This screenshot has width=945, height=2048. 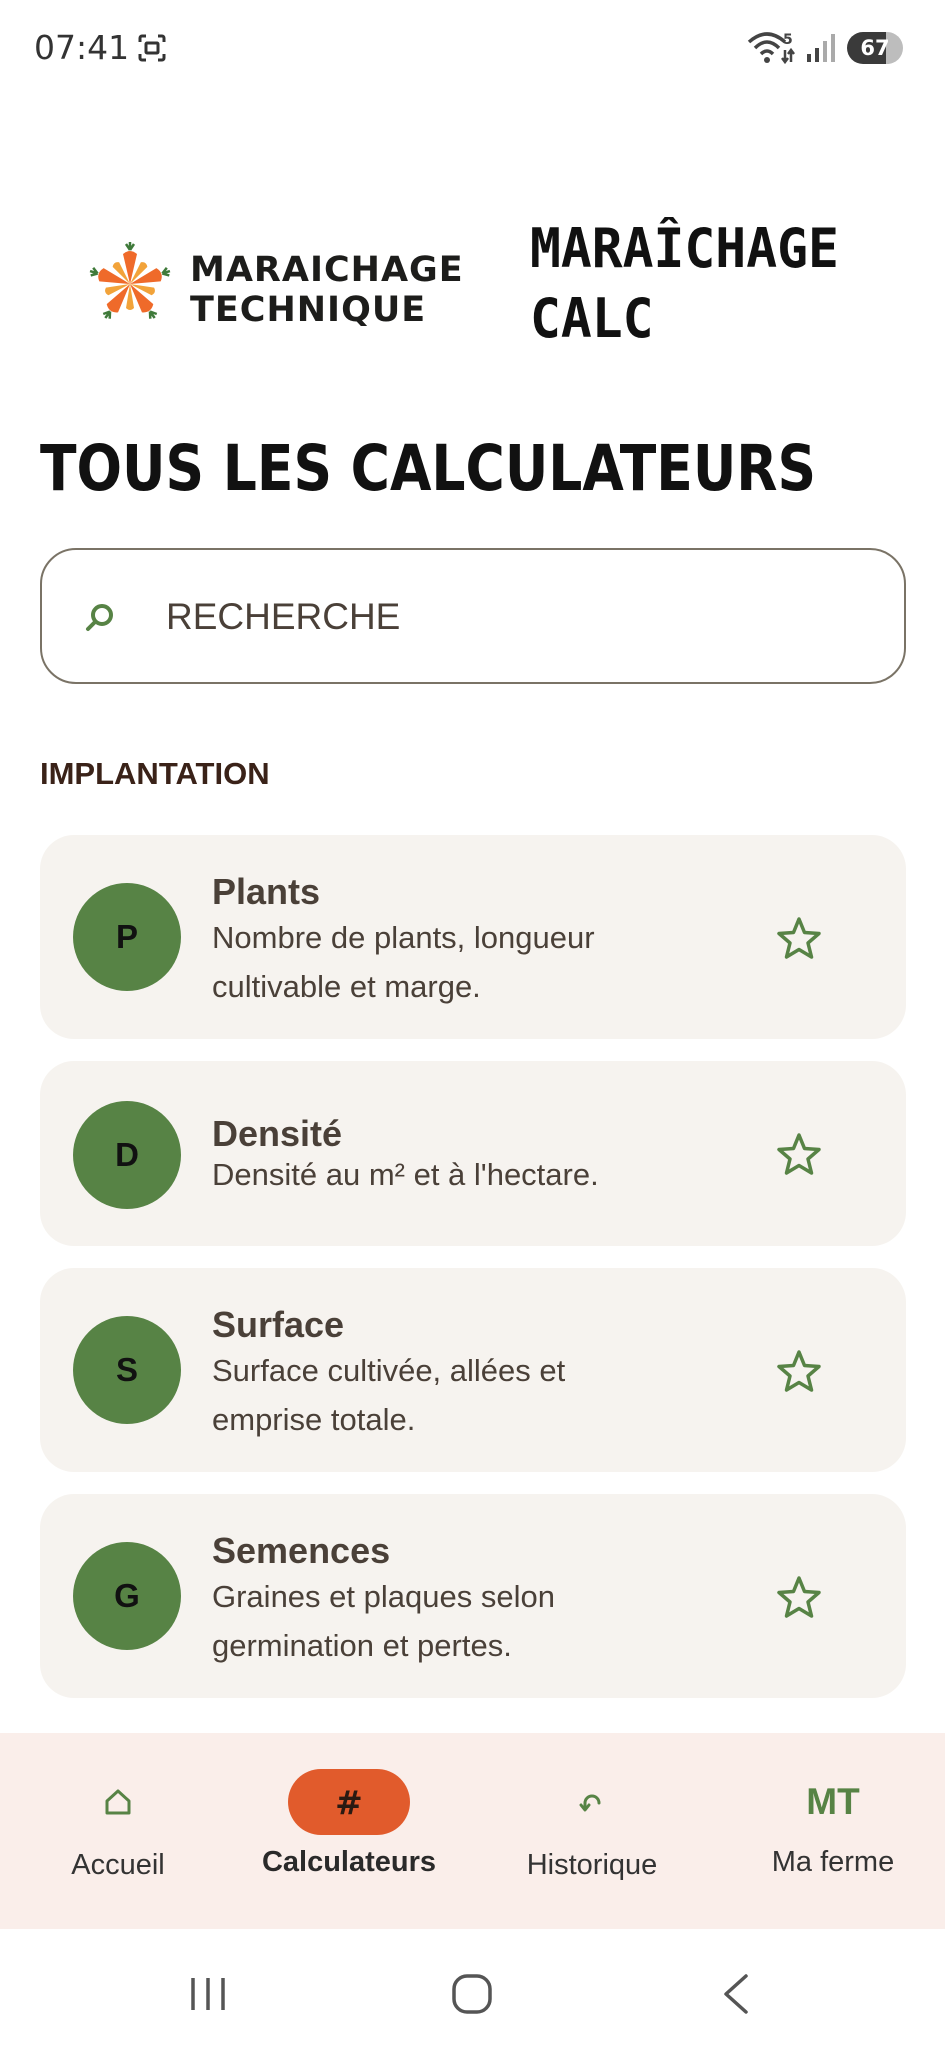 I want to click on nav-label: Accueil, so click(x=118, y=1865).